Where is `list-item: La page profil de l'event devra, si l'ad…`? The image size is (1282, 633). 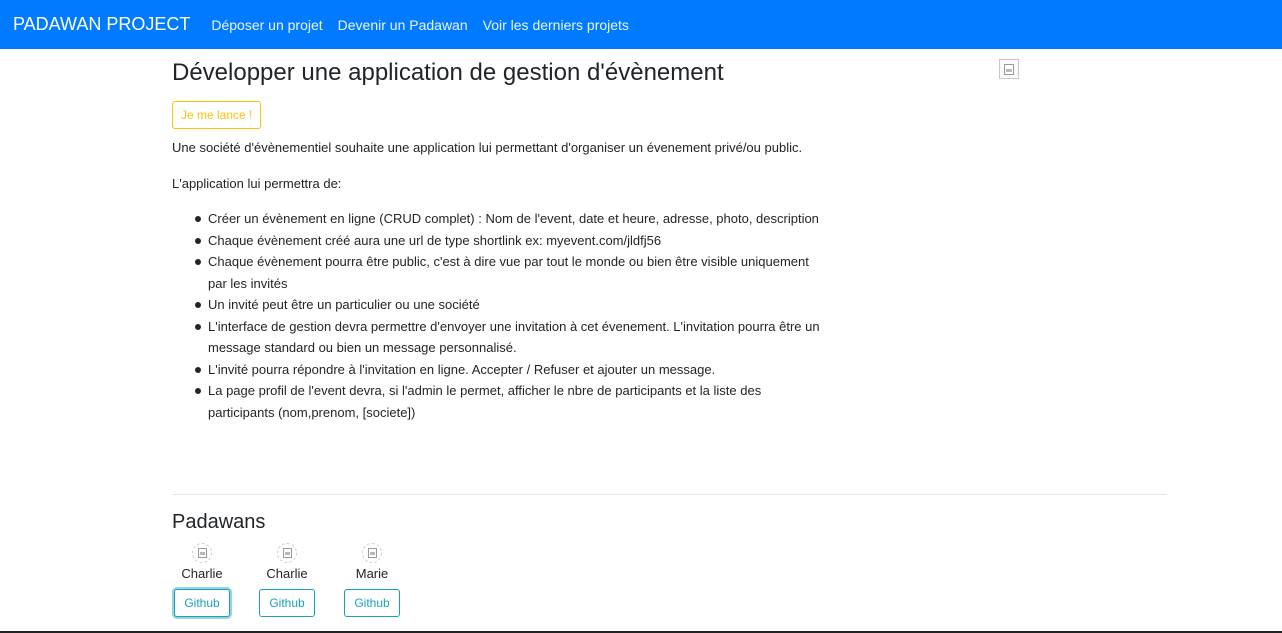 list-item: La page profil de l'event devra, si l'ad… is located at coordinates (508, 401).